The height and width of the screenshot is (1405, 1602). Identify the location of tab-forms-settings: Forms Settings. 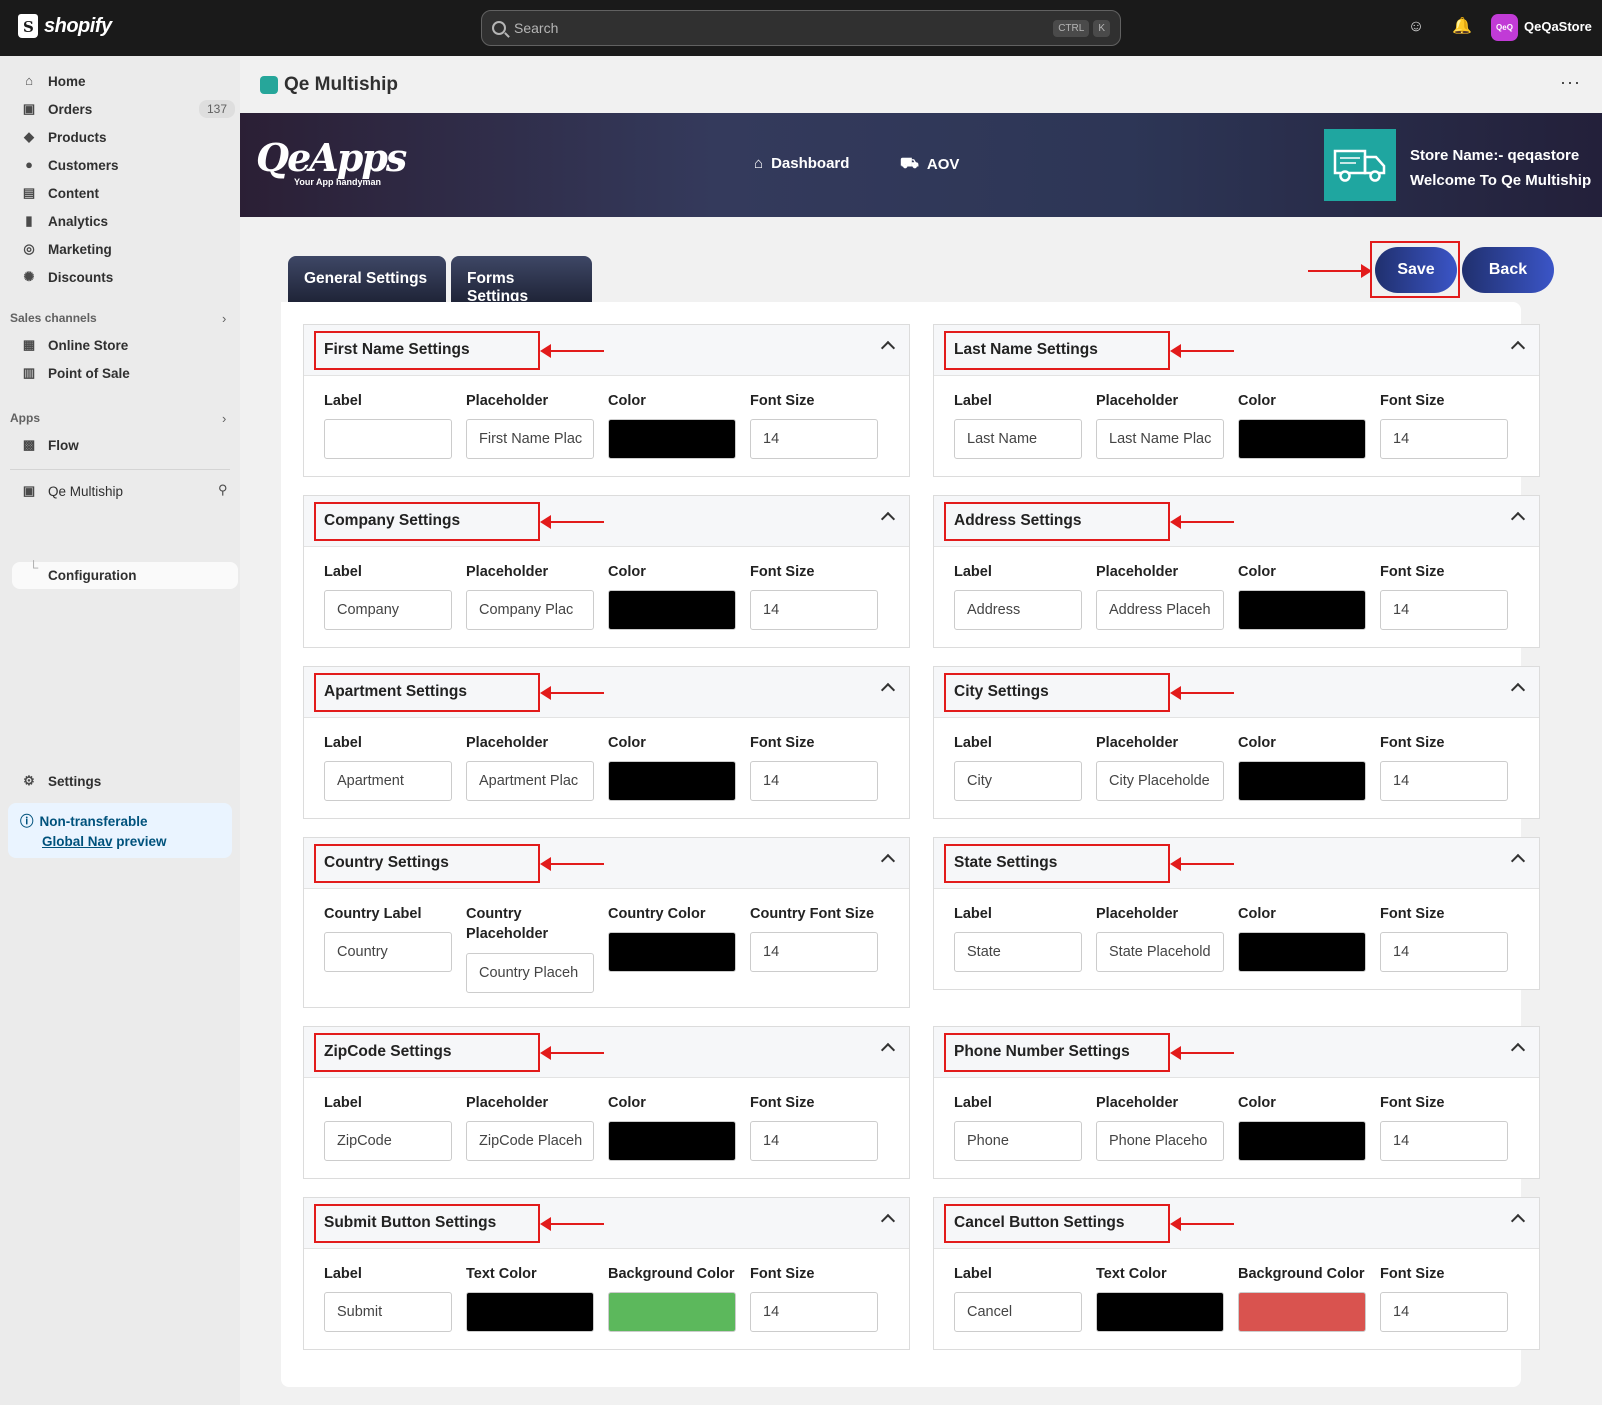
(521, 280).